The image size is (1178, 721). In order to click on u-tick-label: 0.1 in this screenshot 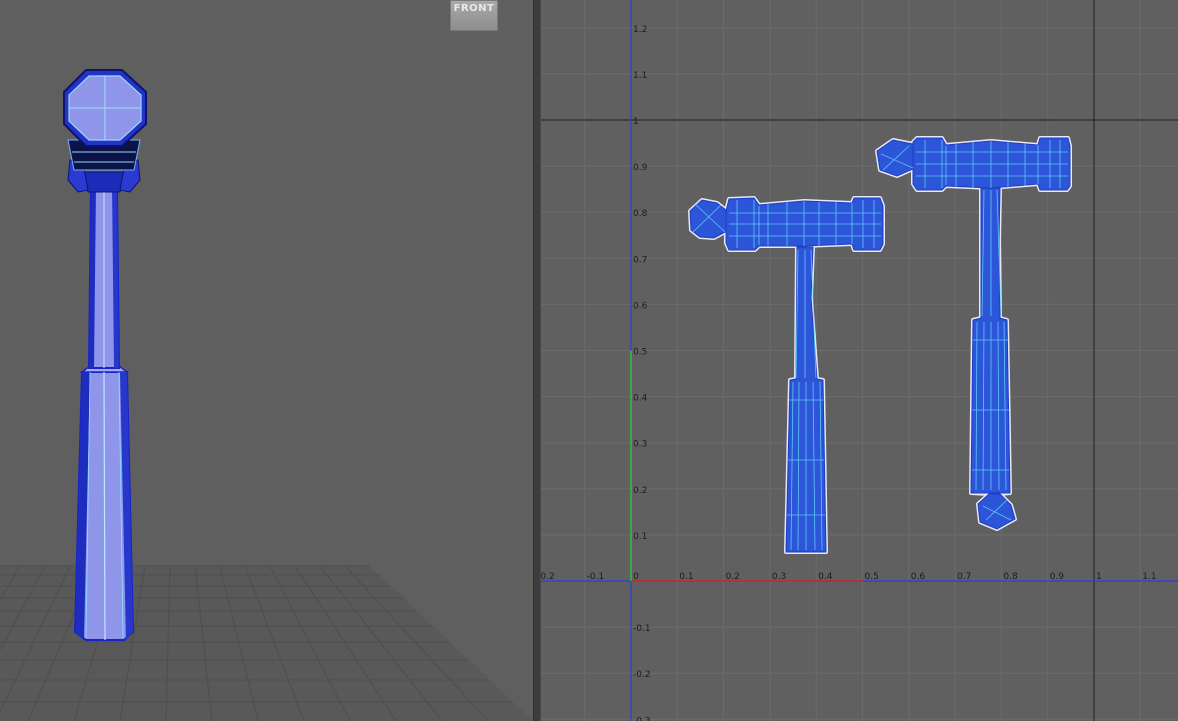, I will do `click(686, 577)`.